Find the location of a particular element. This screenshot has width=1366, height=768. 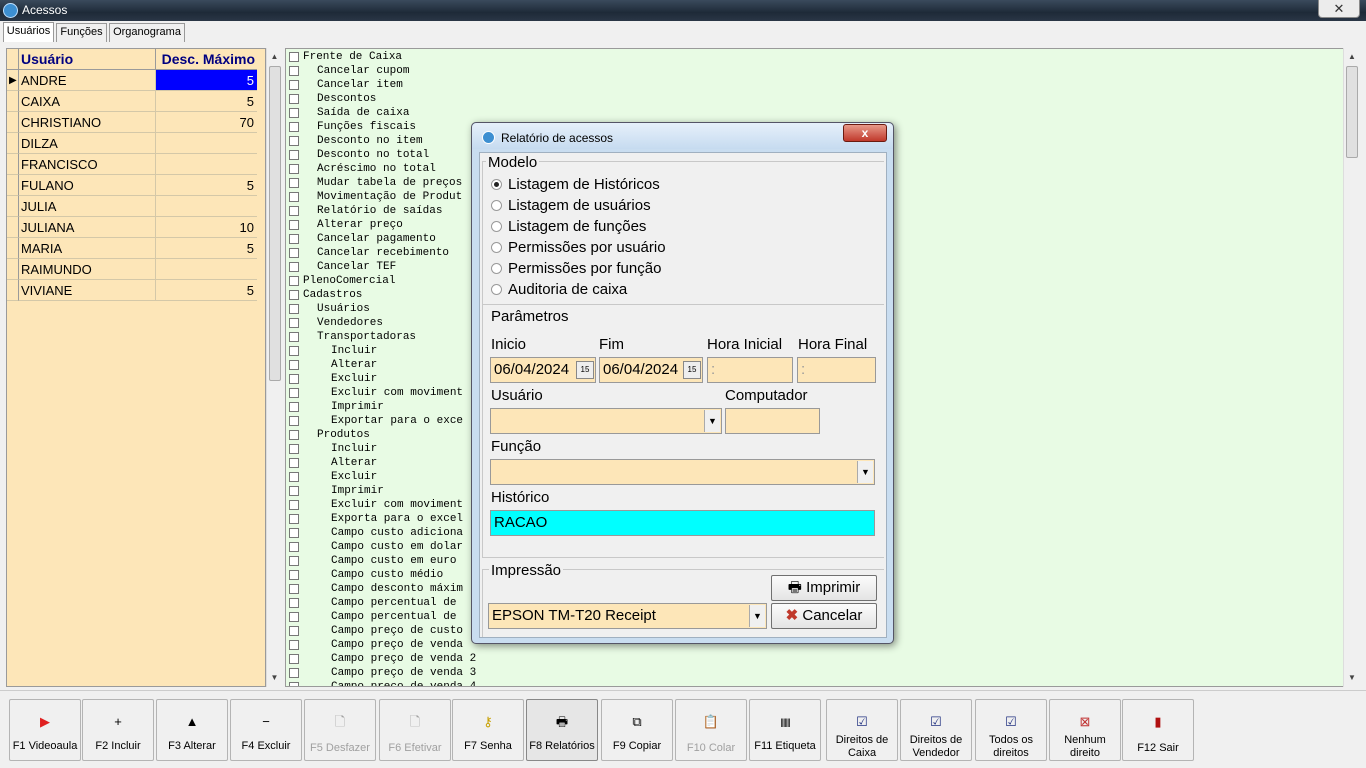

printer-select: EPSON TM-T20 Receipt ▼ is located at coordinates (627, 616).